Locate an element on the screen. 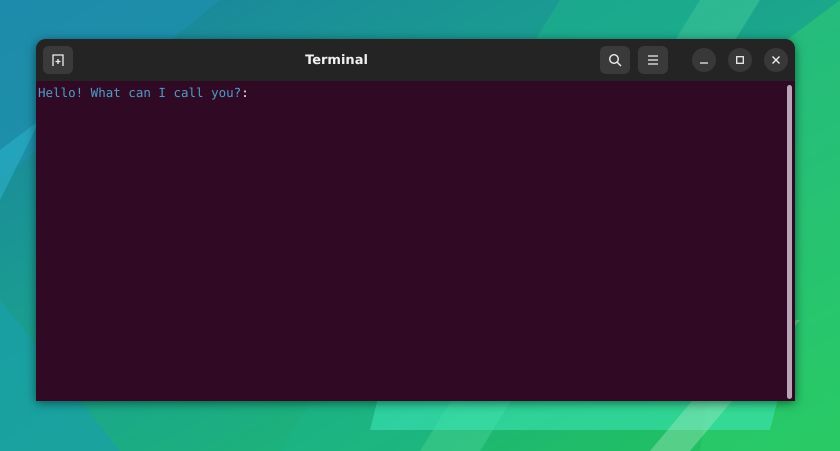 The image size is (840, 451). new-tab-icon is located at coordinates (58, 60).